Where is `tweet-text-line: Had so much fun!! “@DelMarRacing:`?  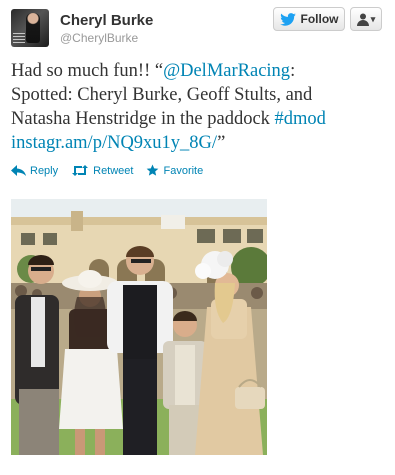
tweet-text-line: Had so much fun!! “@DelMarRacing: is located at coordinates (198, 71).